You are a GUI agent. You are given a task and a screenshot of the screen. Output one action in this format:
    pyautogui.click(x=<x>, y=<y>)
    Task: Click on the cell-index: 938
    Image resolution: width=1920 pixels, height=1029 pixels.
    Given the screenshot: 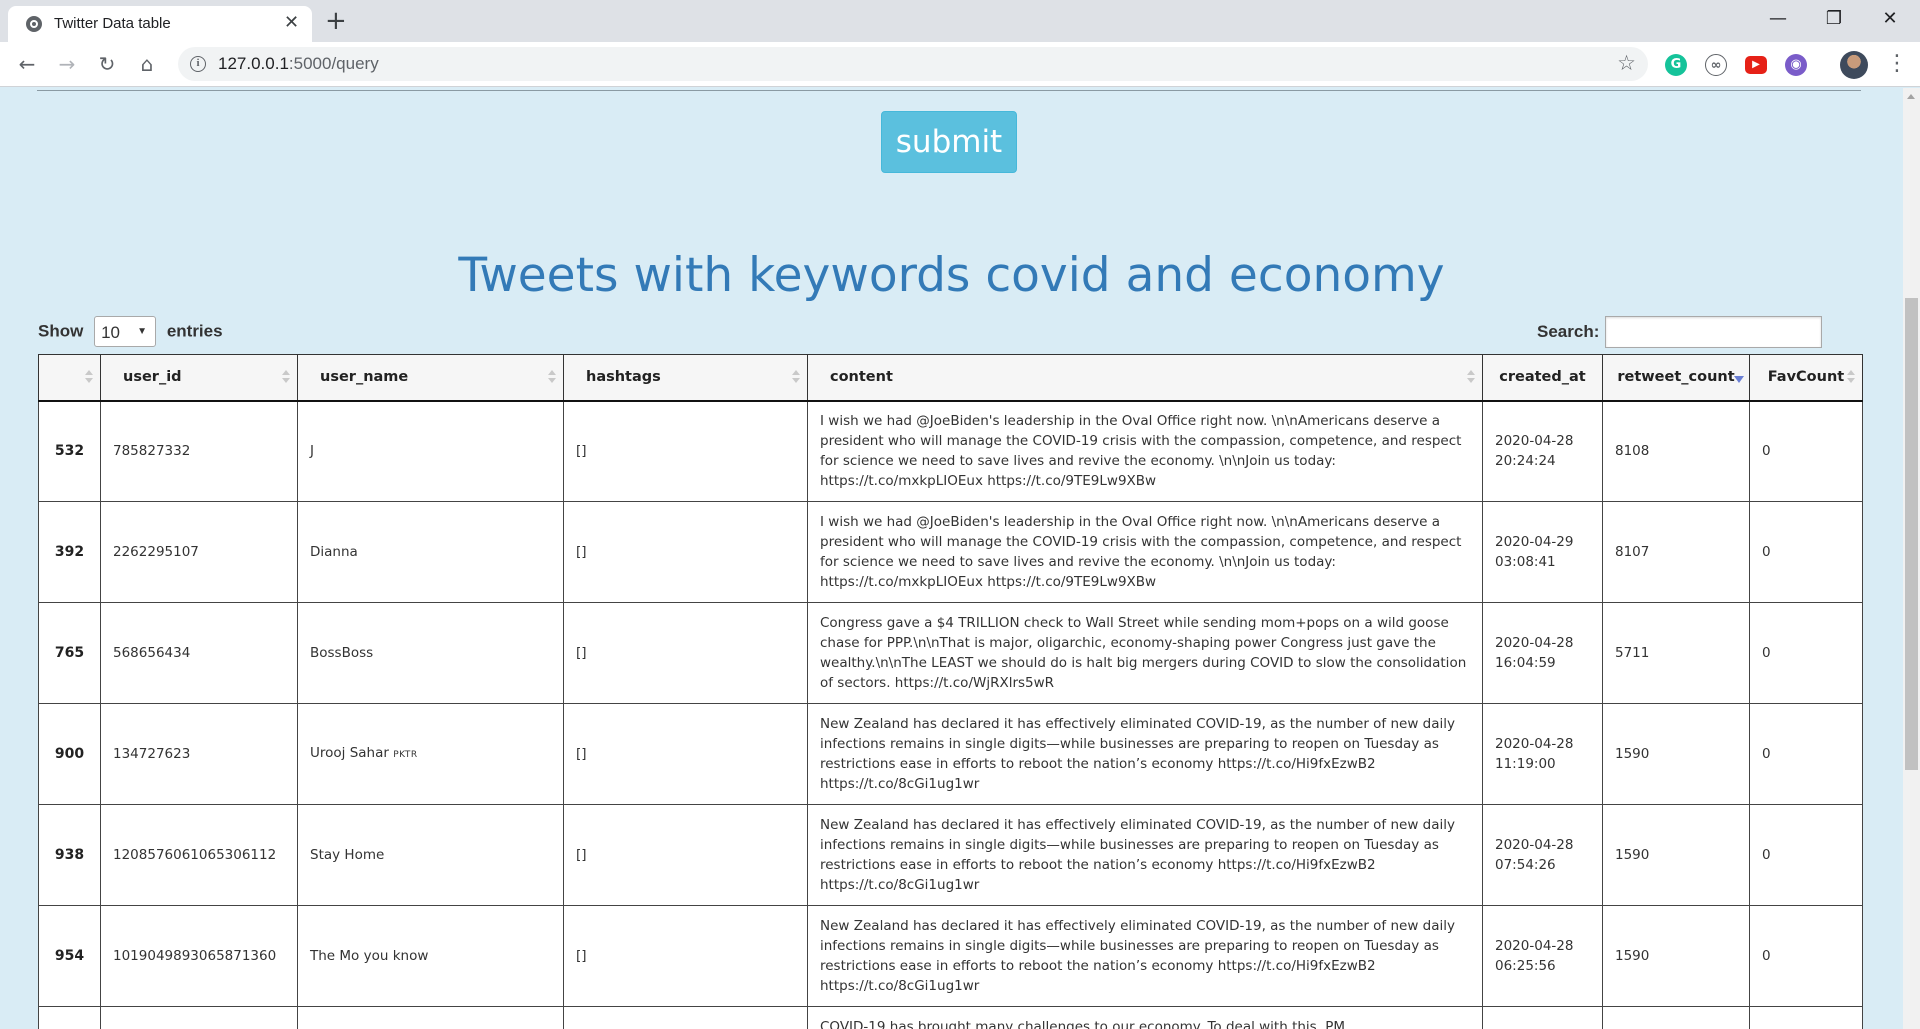 What is the action you would take?
    pyautogui.click(x=69, y=855)
    